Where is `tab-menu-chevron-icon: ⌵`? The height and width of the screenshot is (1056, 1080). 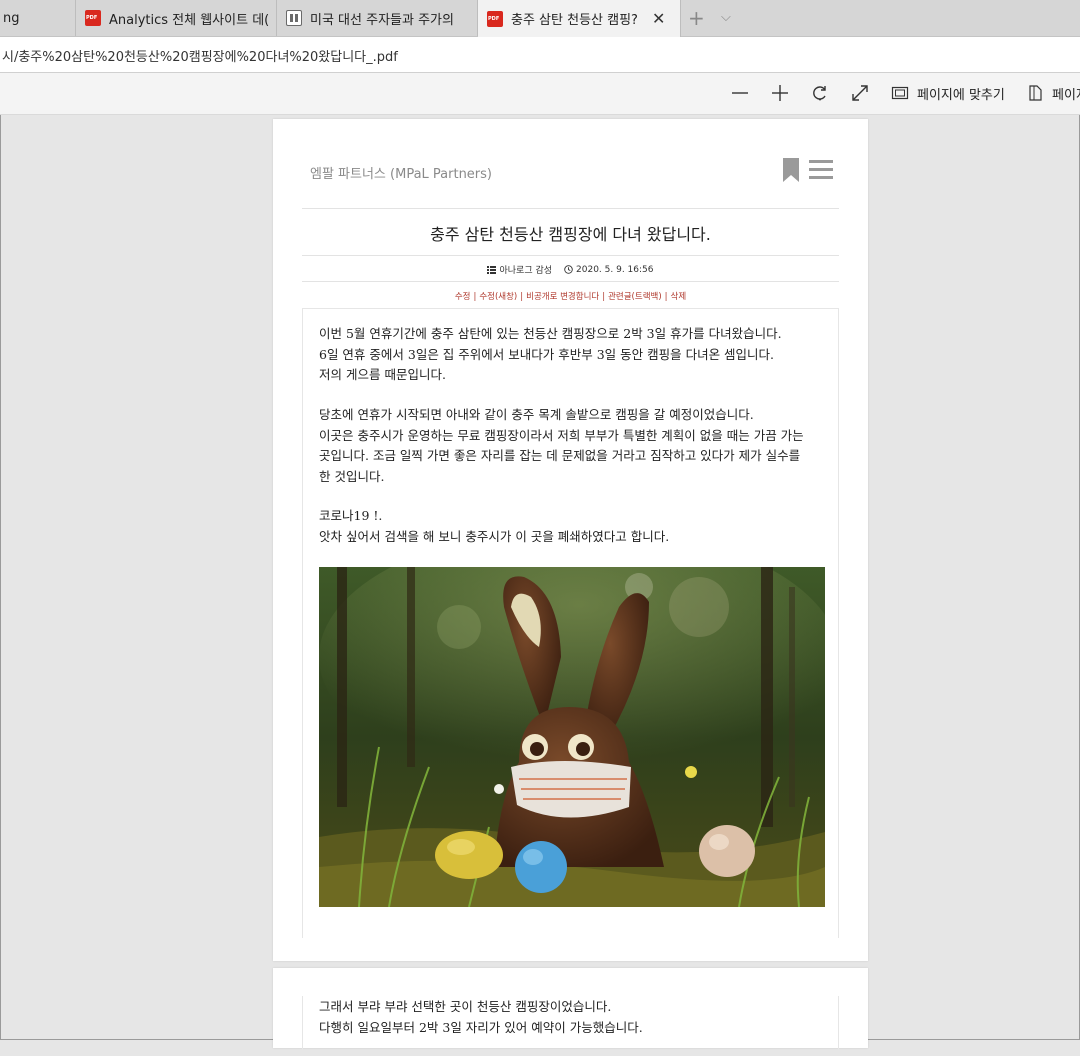
tab-menu-chevron-icon: ⌵ is located at coordinates (726, 17).